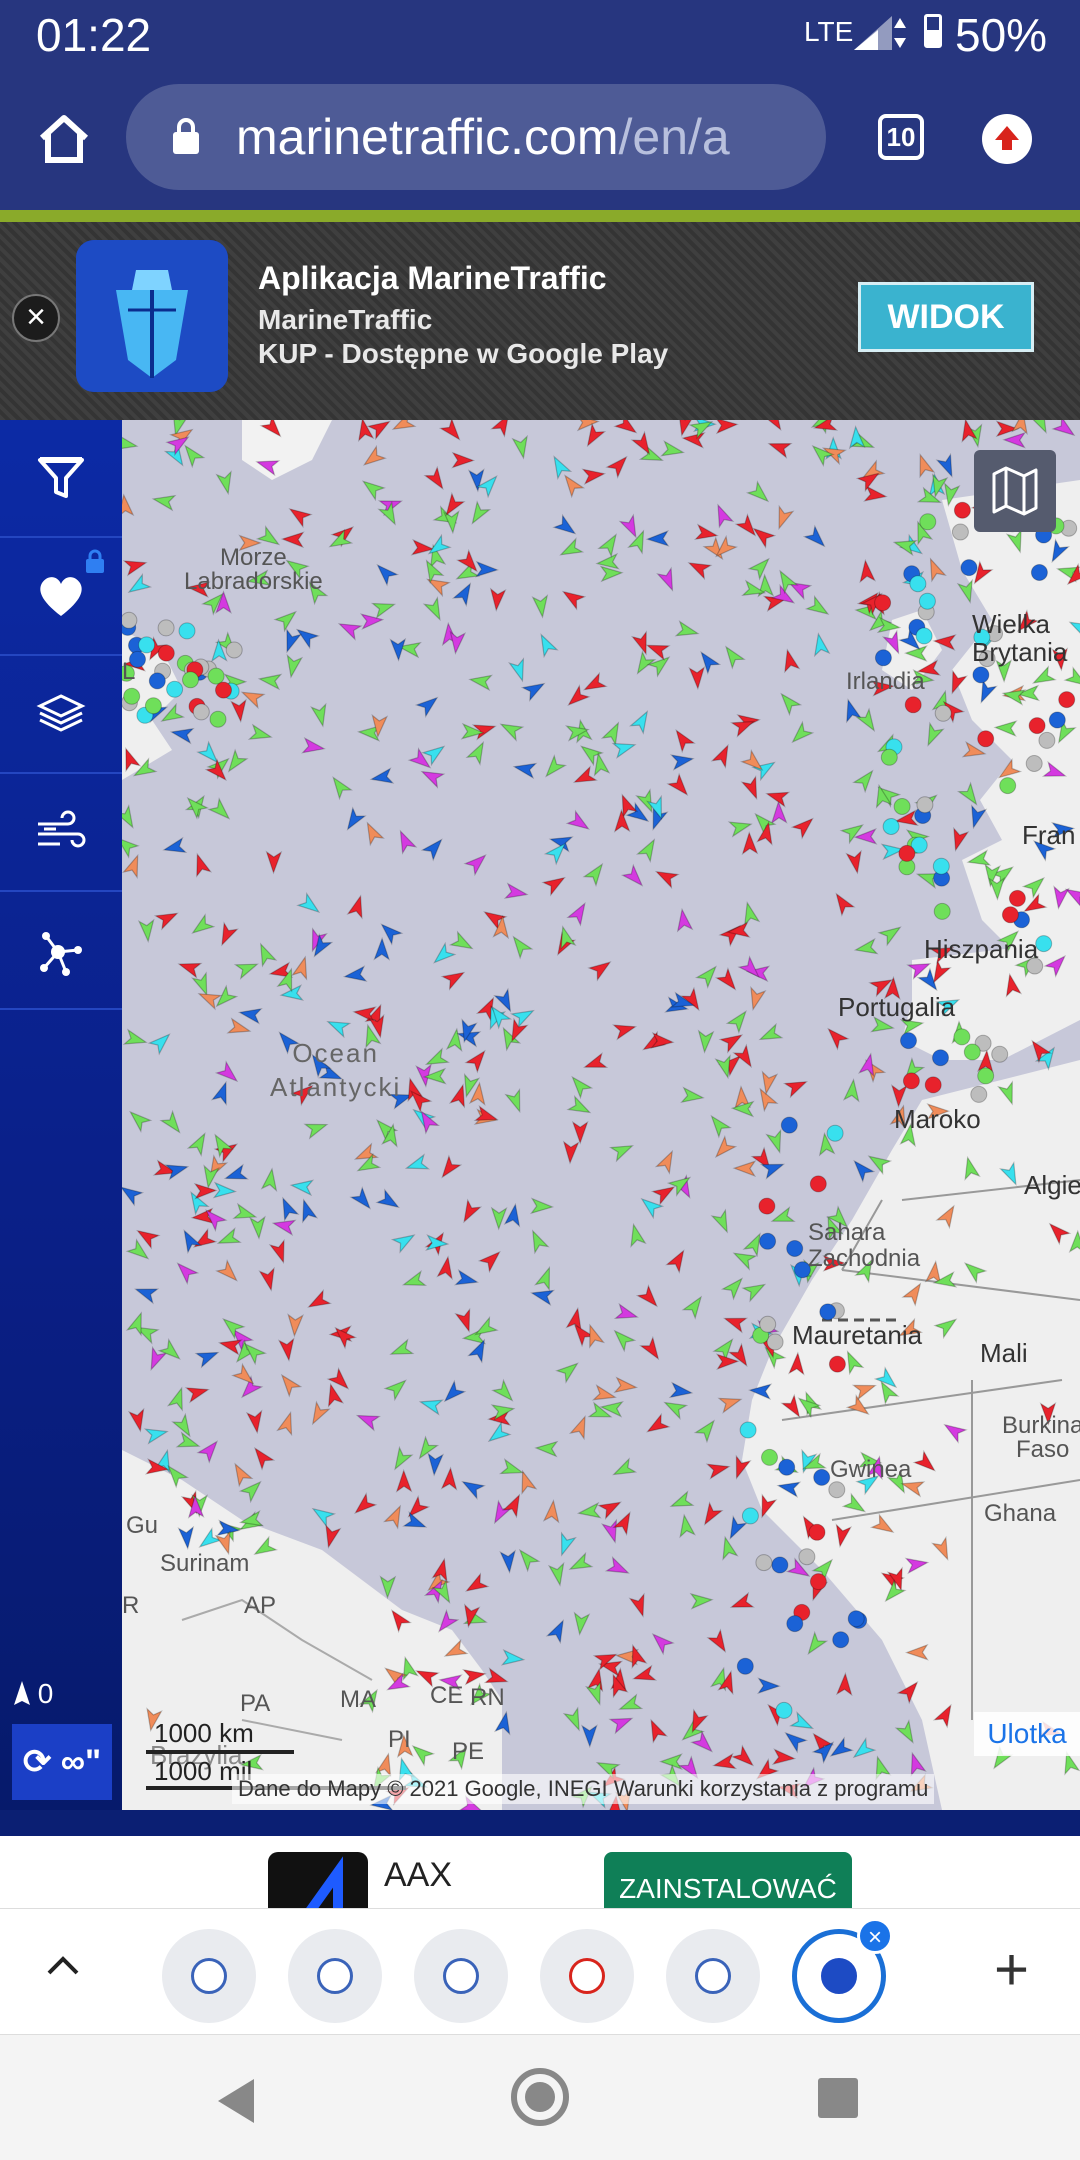 The image size is (1080, 2160). I want to click on back-icon, so click(236, 2101).